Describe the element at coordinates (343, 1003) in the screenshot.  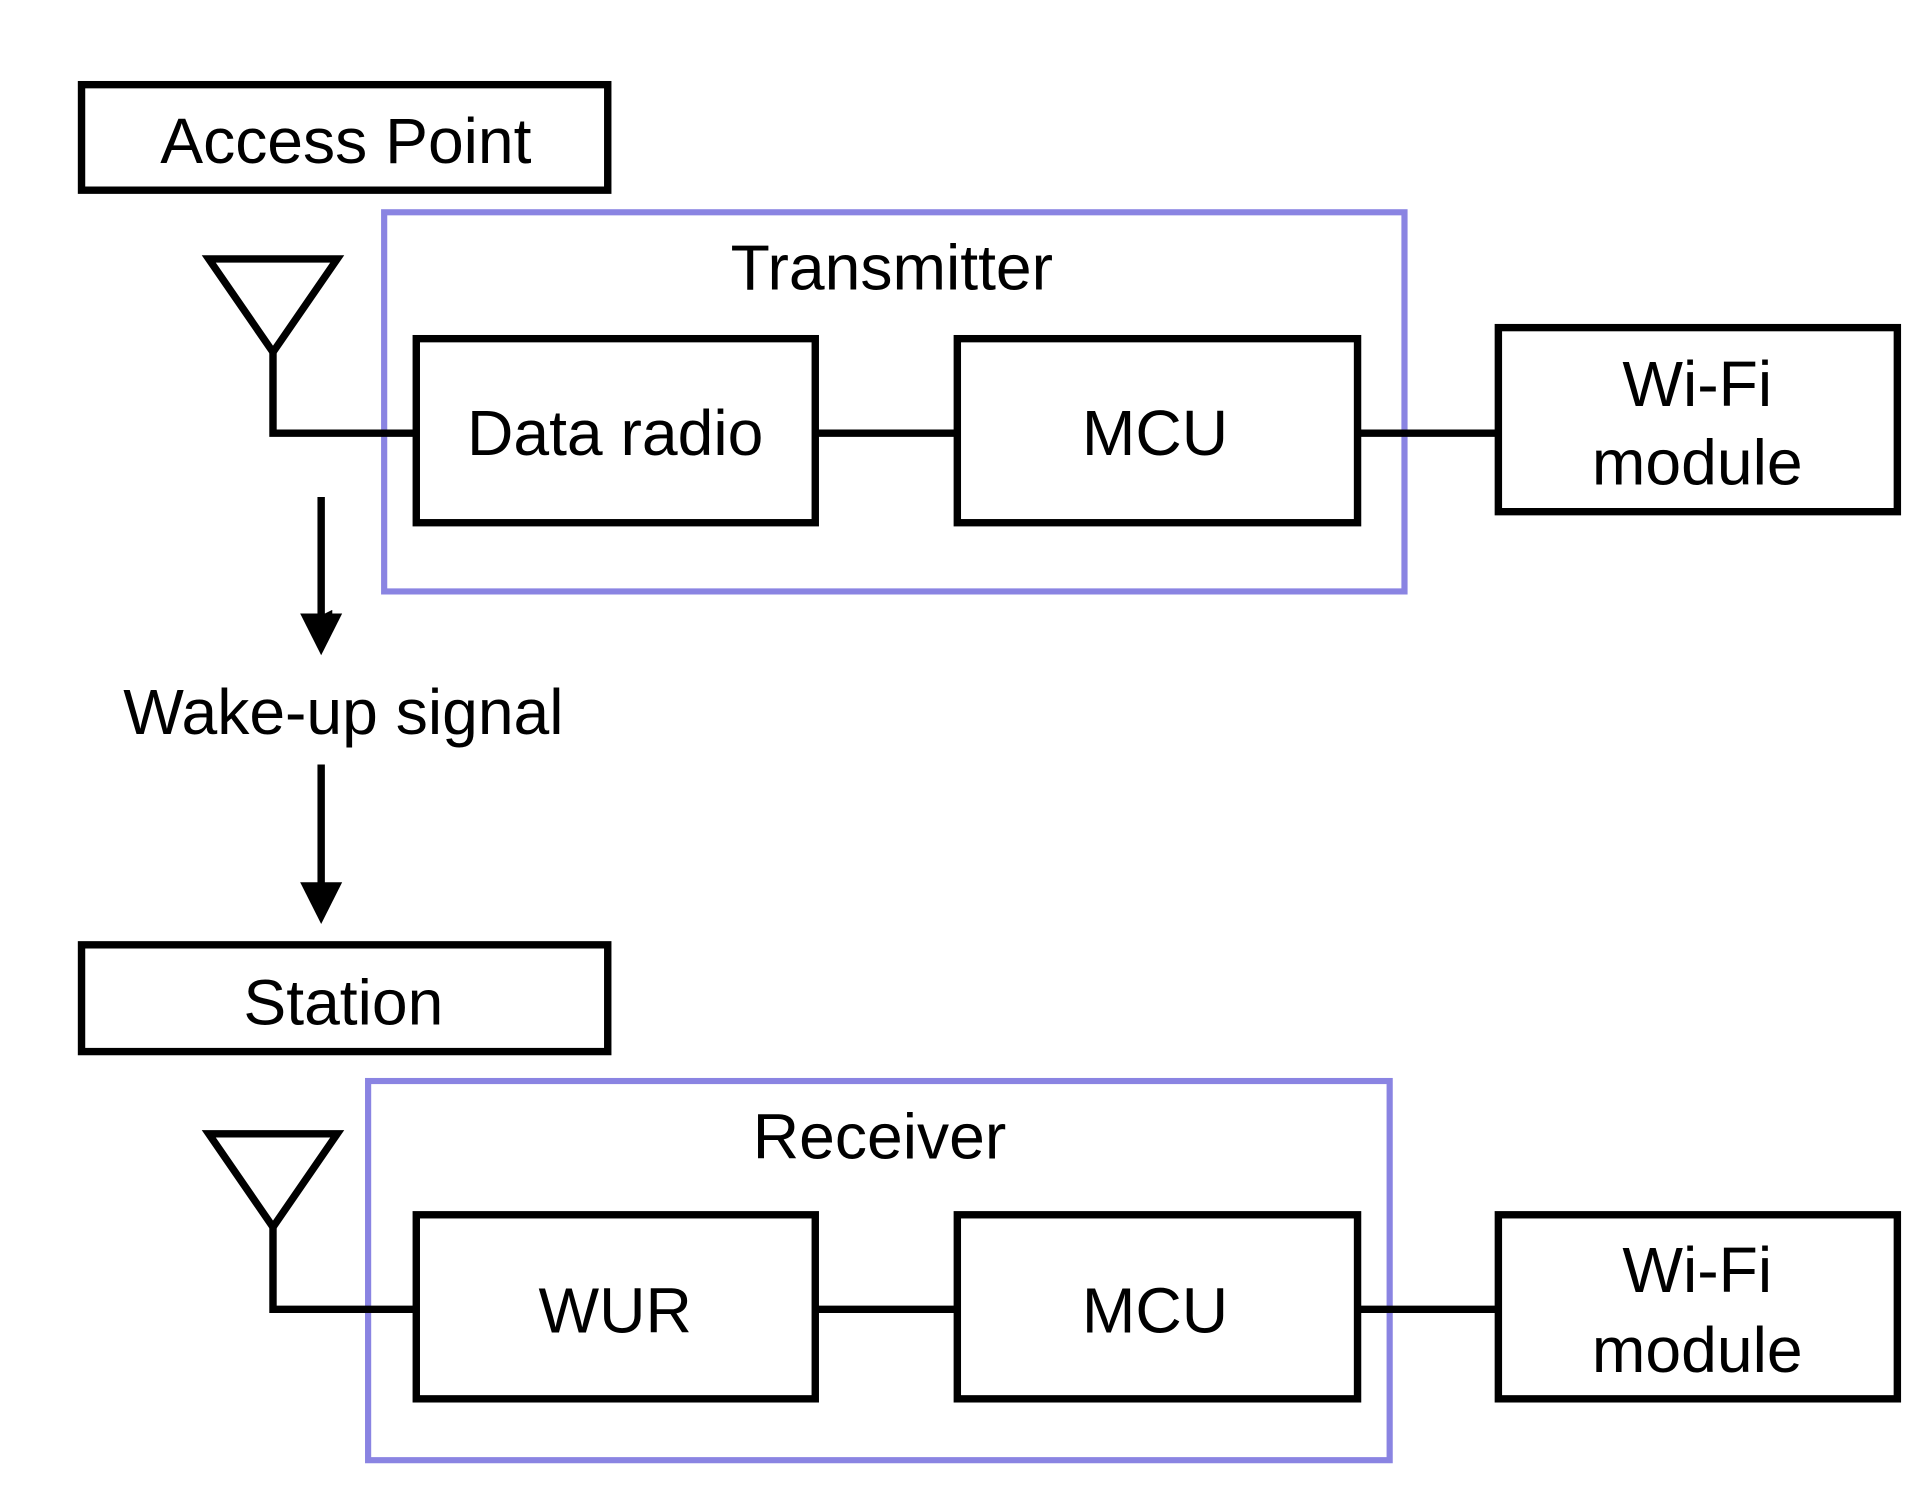
I see `station-label: Station` at that location.